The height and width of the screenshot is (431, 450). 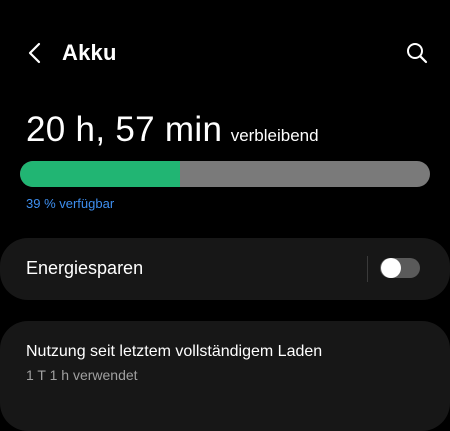 I want to click on battery-available-text: 39 % verfügbar, so click(x=70, y=203).